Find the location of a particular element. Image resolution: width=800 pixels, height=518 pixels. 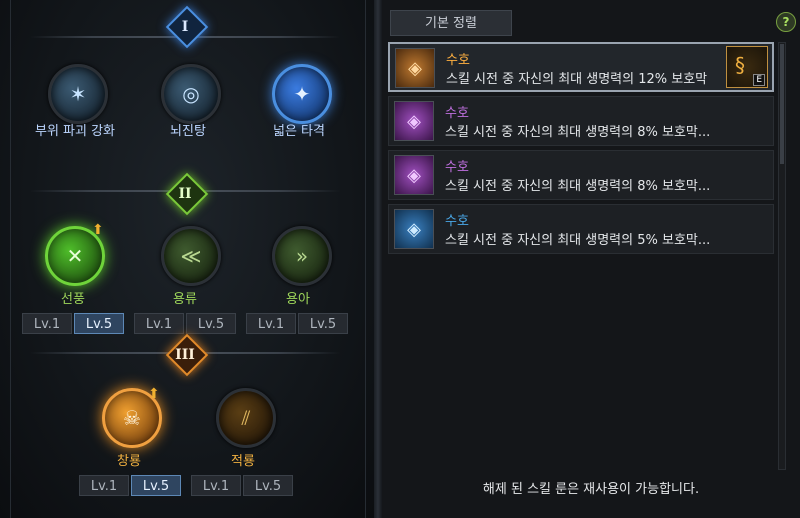

red-dragon-icon: ⫽ is located at coordinates (246, 418).